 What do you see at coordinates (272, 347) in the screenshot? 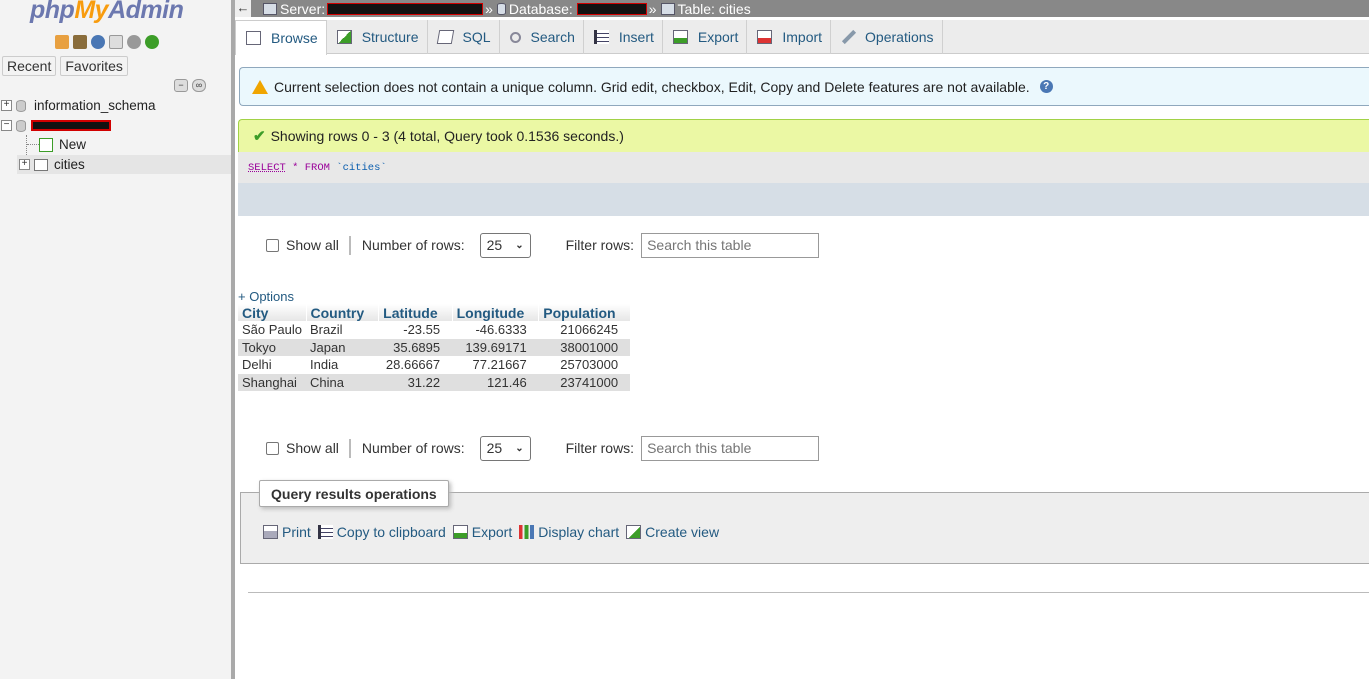
I see `table-cell: Tokyo` at bounding box center [272, 347].